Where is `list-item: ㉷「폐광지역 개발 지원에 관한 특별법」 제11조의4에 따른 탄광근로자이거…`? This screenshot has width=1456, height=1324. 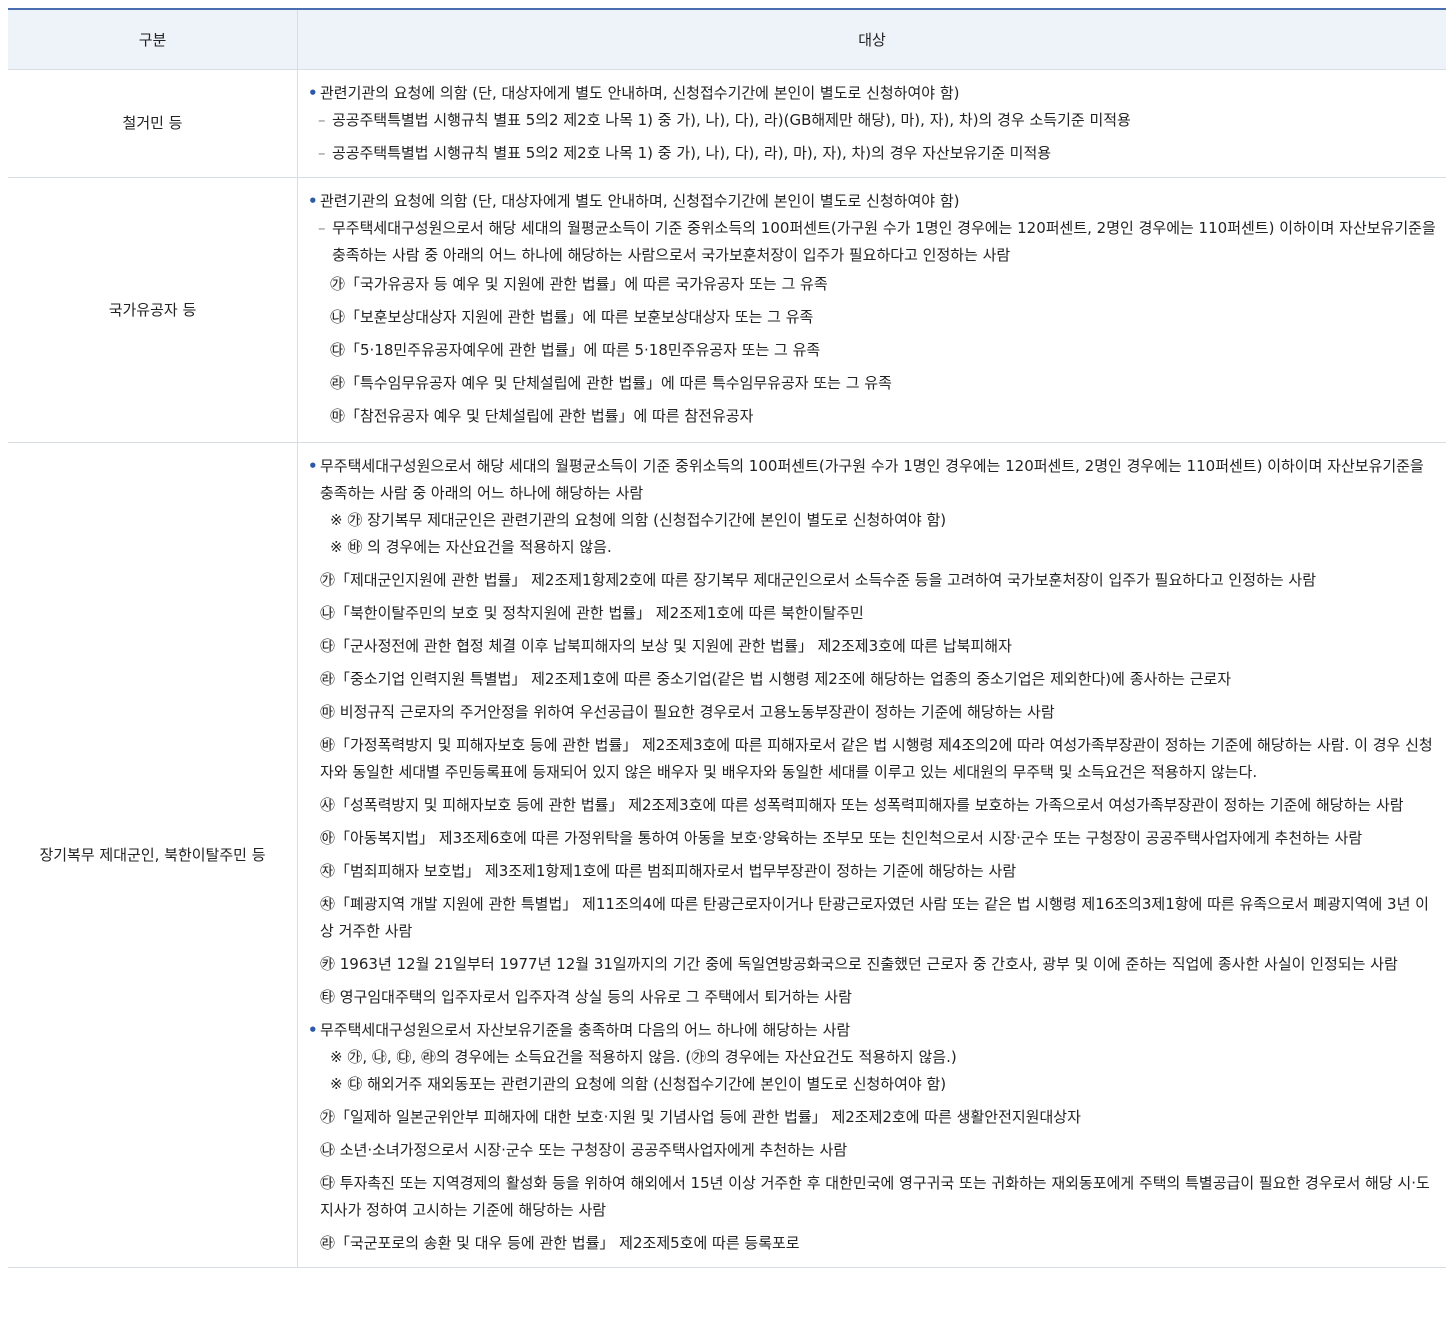 list-item: ㉷「폐광지역 개발 지원에 관한 특별법」 제11조의4에 따른 탄광근로자이거… is located at coordinates (874, 917).